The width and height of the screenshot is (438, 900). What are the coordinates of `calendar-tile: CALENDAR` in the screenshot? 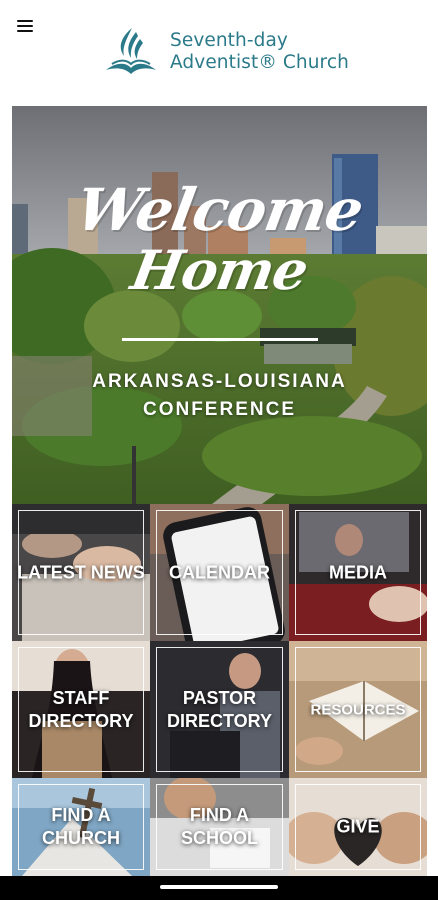 It's located at (219, 572).